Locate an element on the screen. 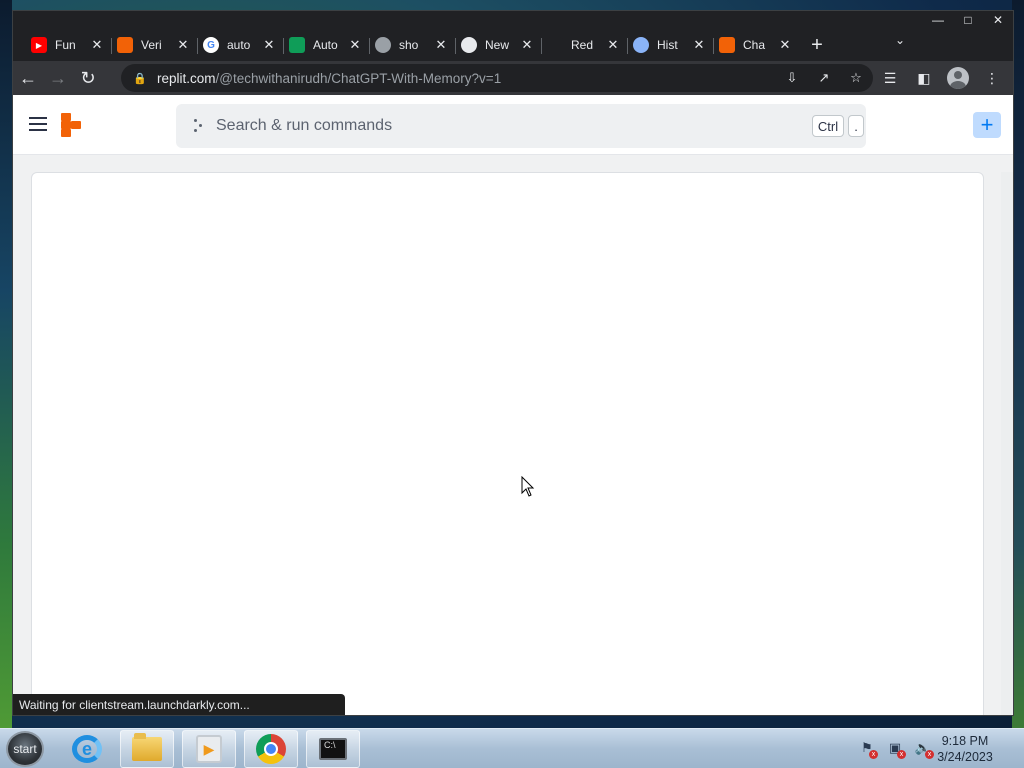  system-clock: 9:18 PM 3/24/2023 is located at coordinates (965, 749).